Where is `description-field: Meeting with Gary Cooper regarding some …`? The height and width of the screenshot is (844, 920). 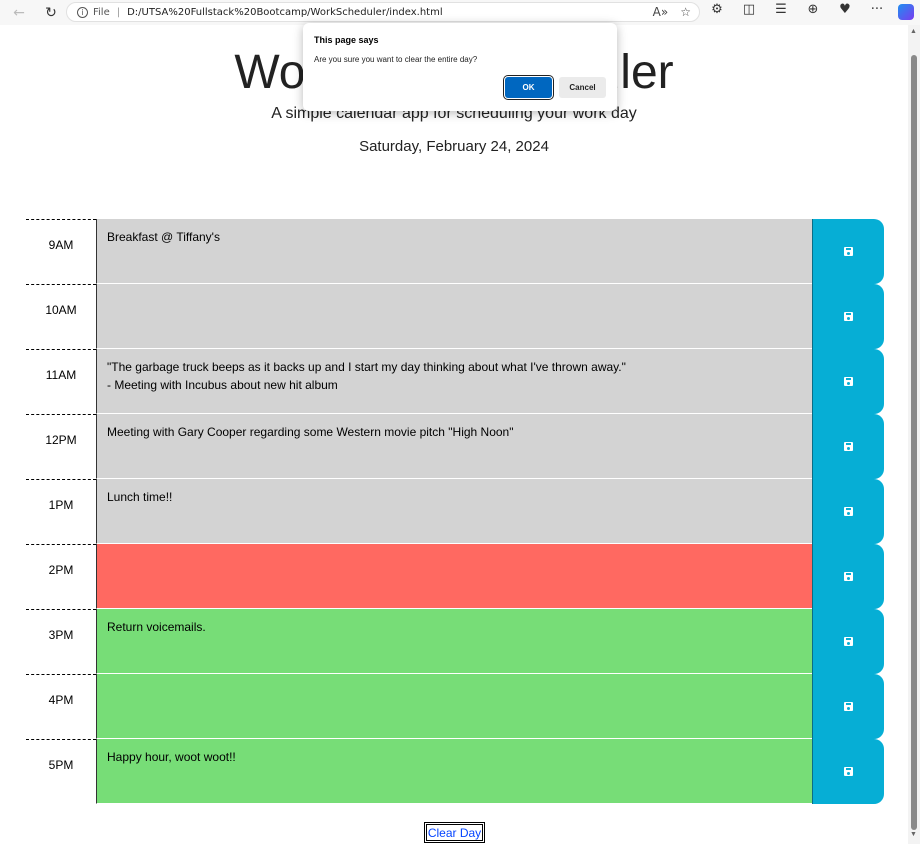 description-field: Meeting with Gary Cooper regarding some … is located at coordinates (454, 446).